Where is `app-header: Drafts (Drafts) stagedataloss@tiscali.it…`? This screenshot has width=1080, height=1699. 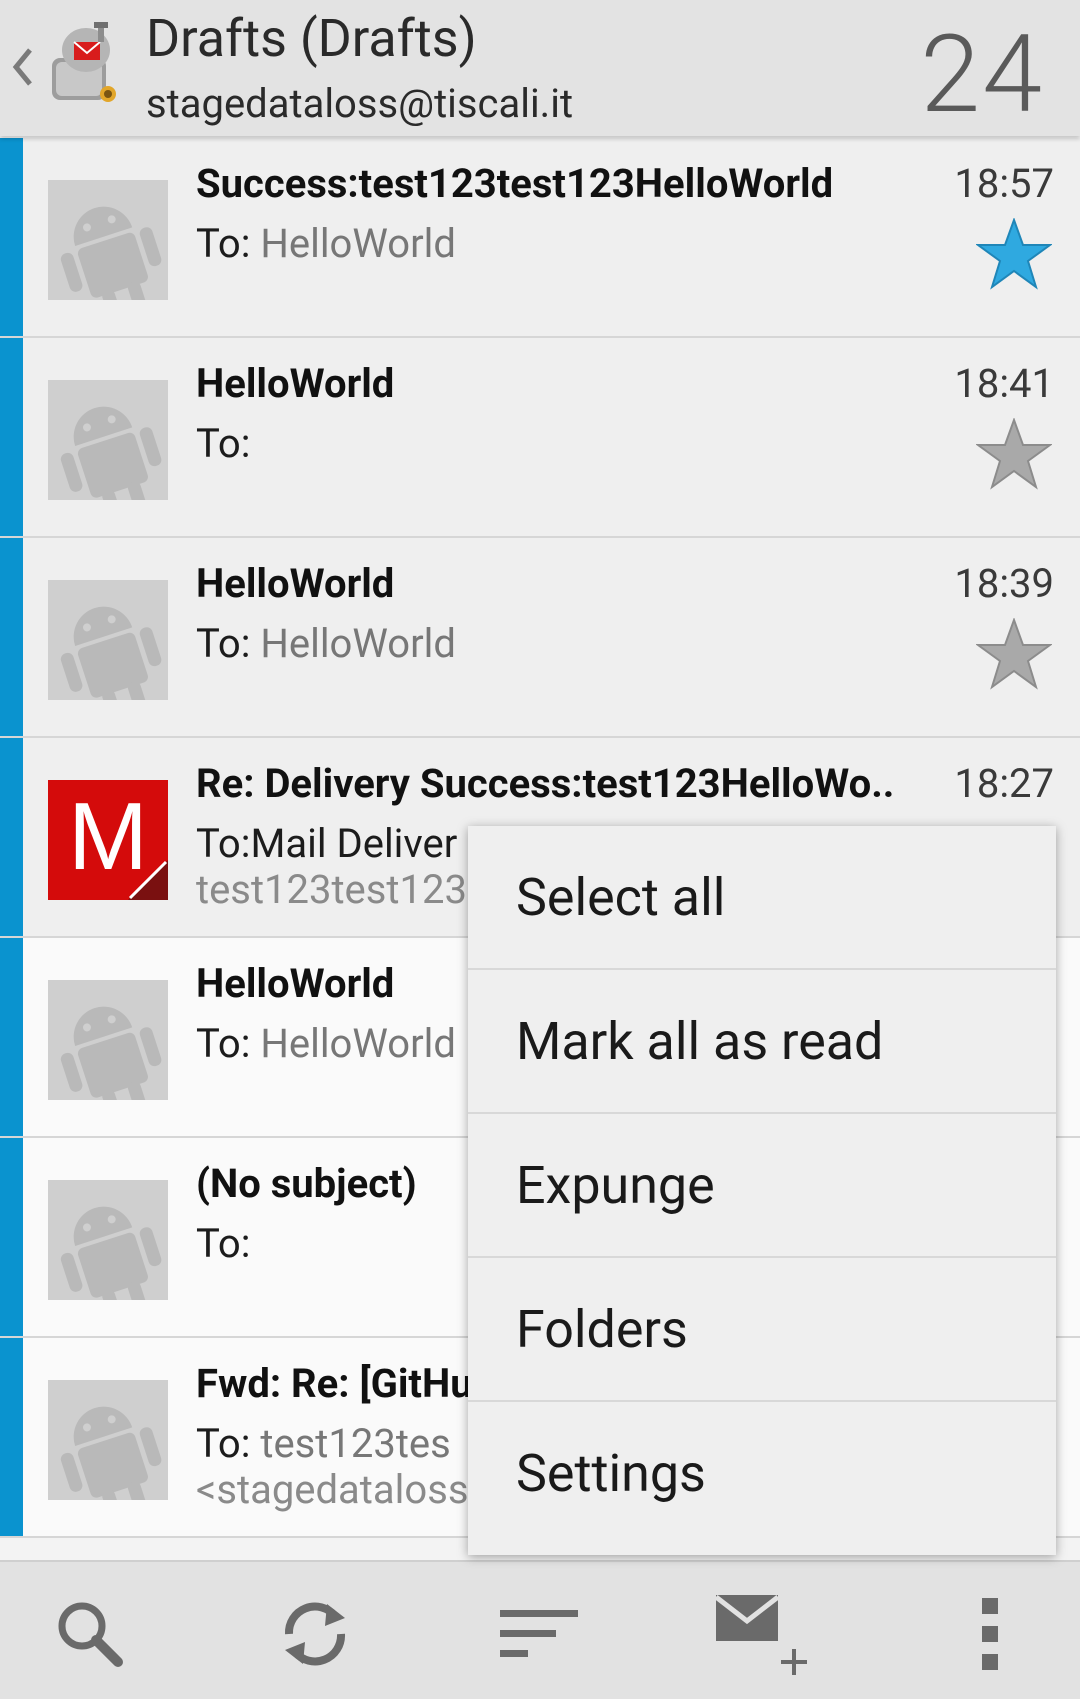
app-header: Drafts (Drafts) stagedataloss@tiscali.it… is located at coordinates (540, 69).